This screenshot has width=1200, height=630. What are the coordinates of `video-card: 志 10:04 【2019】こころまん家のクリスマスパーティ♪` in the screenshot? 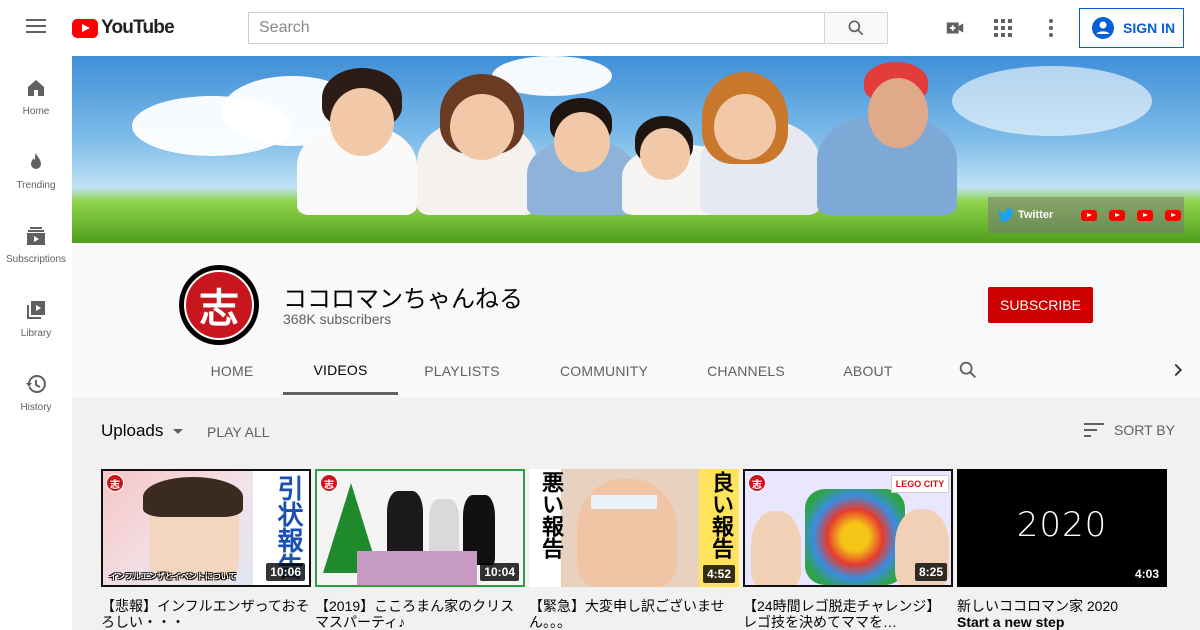 It's located at (420, 549).